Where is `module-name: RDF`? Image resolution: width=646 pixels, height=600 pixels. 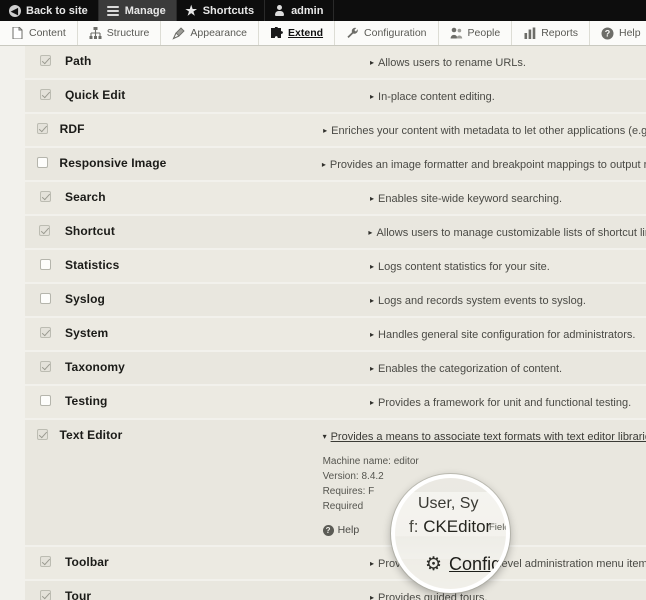
module-name: RDF is located at coordinates (72, 129).